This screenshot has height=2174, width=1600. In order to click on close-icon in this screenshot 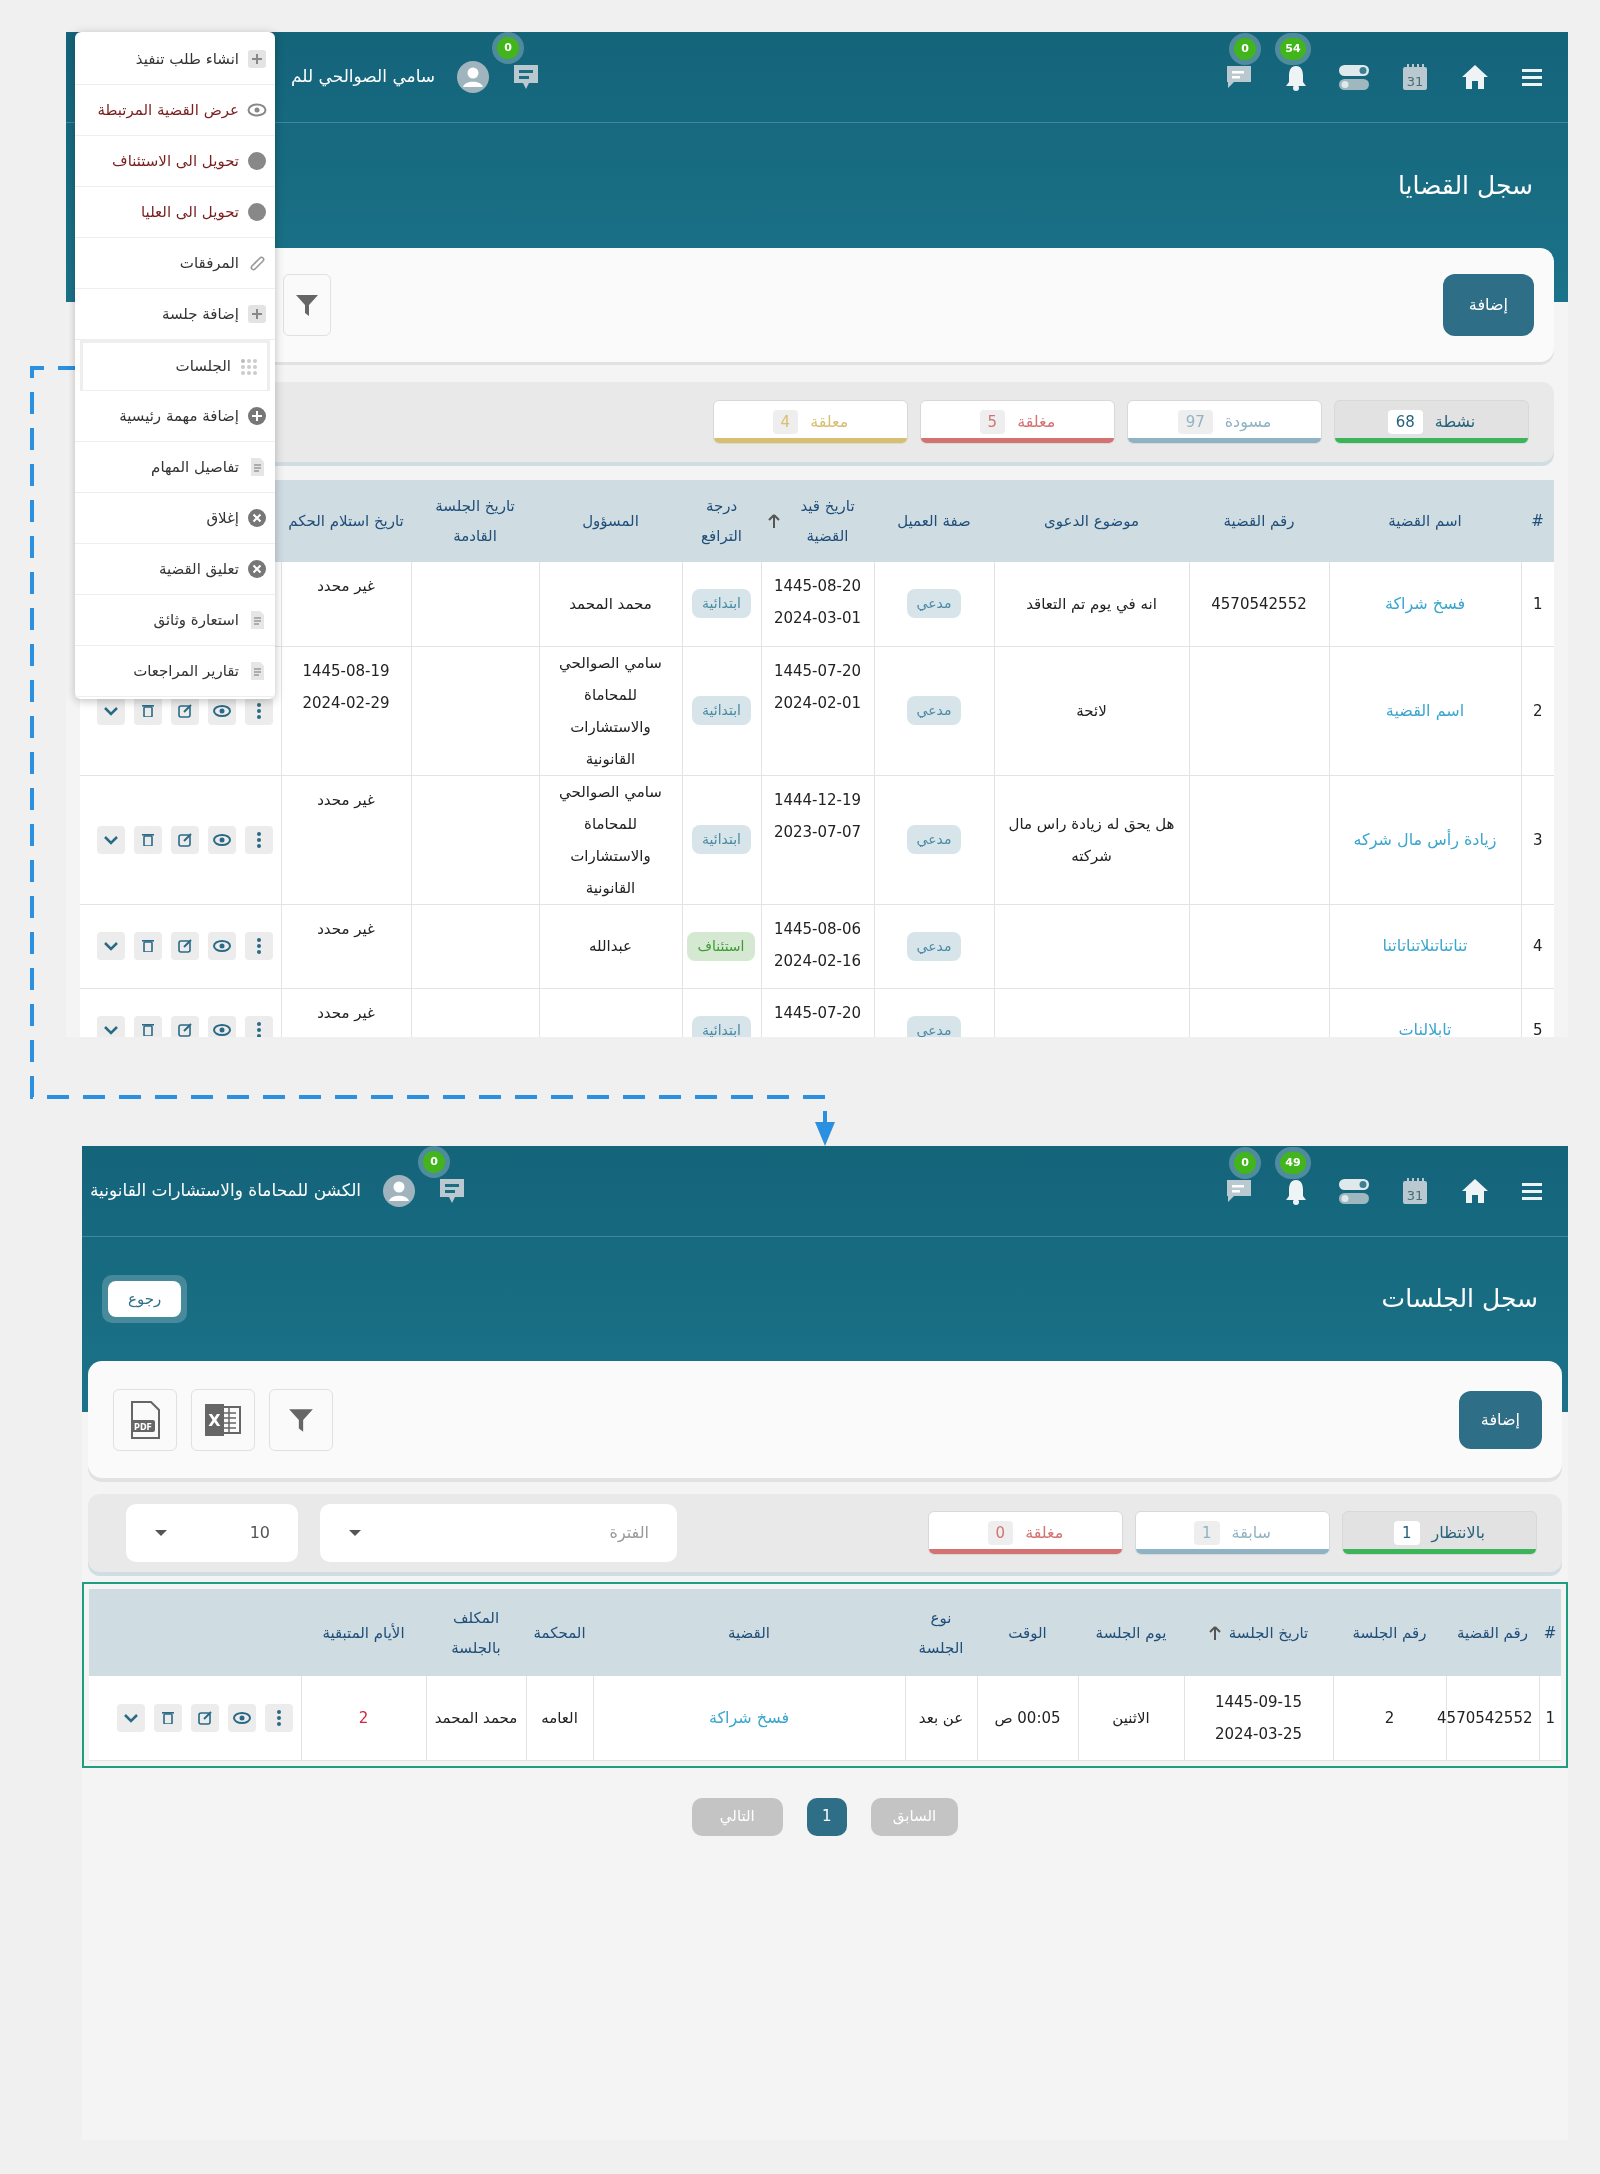, I will do `click(257, 569)`.